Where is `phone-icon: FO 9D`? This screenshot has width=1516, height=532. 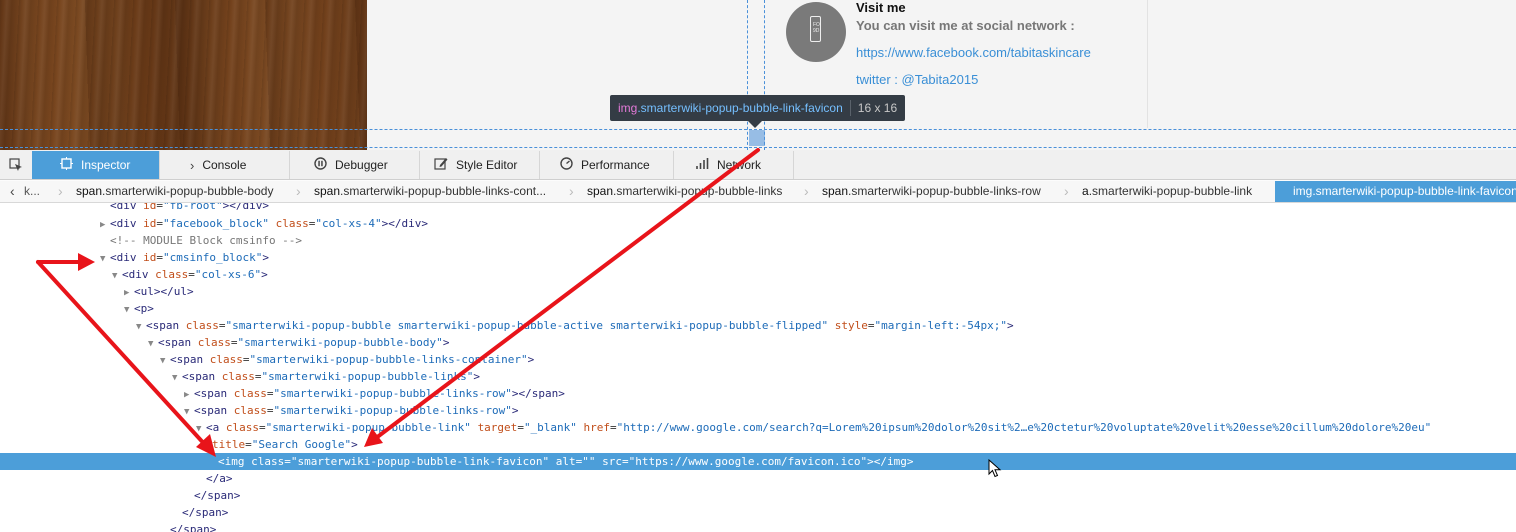
phone-icon: FO 9D is located at coordinates (815, 29).